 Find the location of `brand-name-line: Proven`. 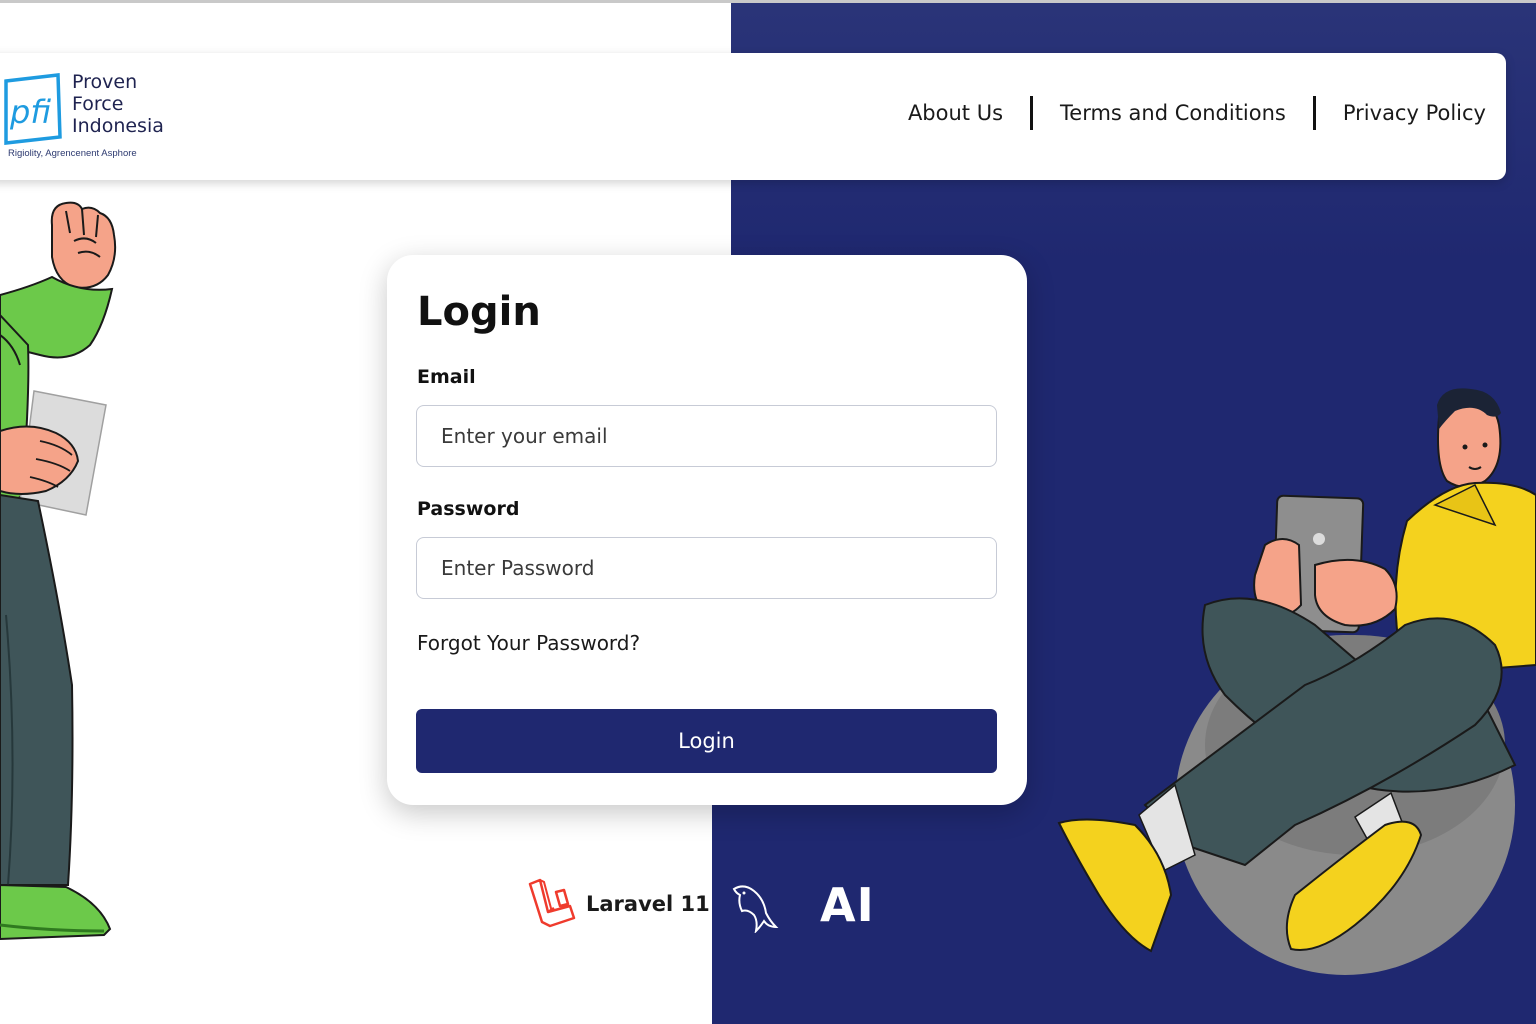

brand-name-line: Proven is located at coordinates (105, 82).